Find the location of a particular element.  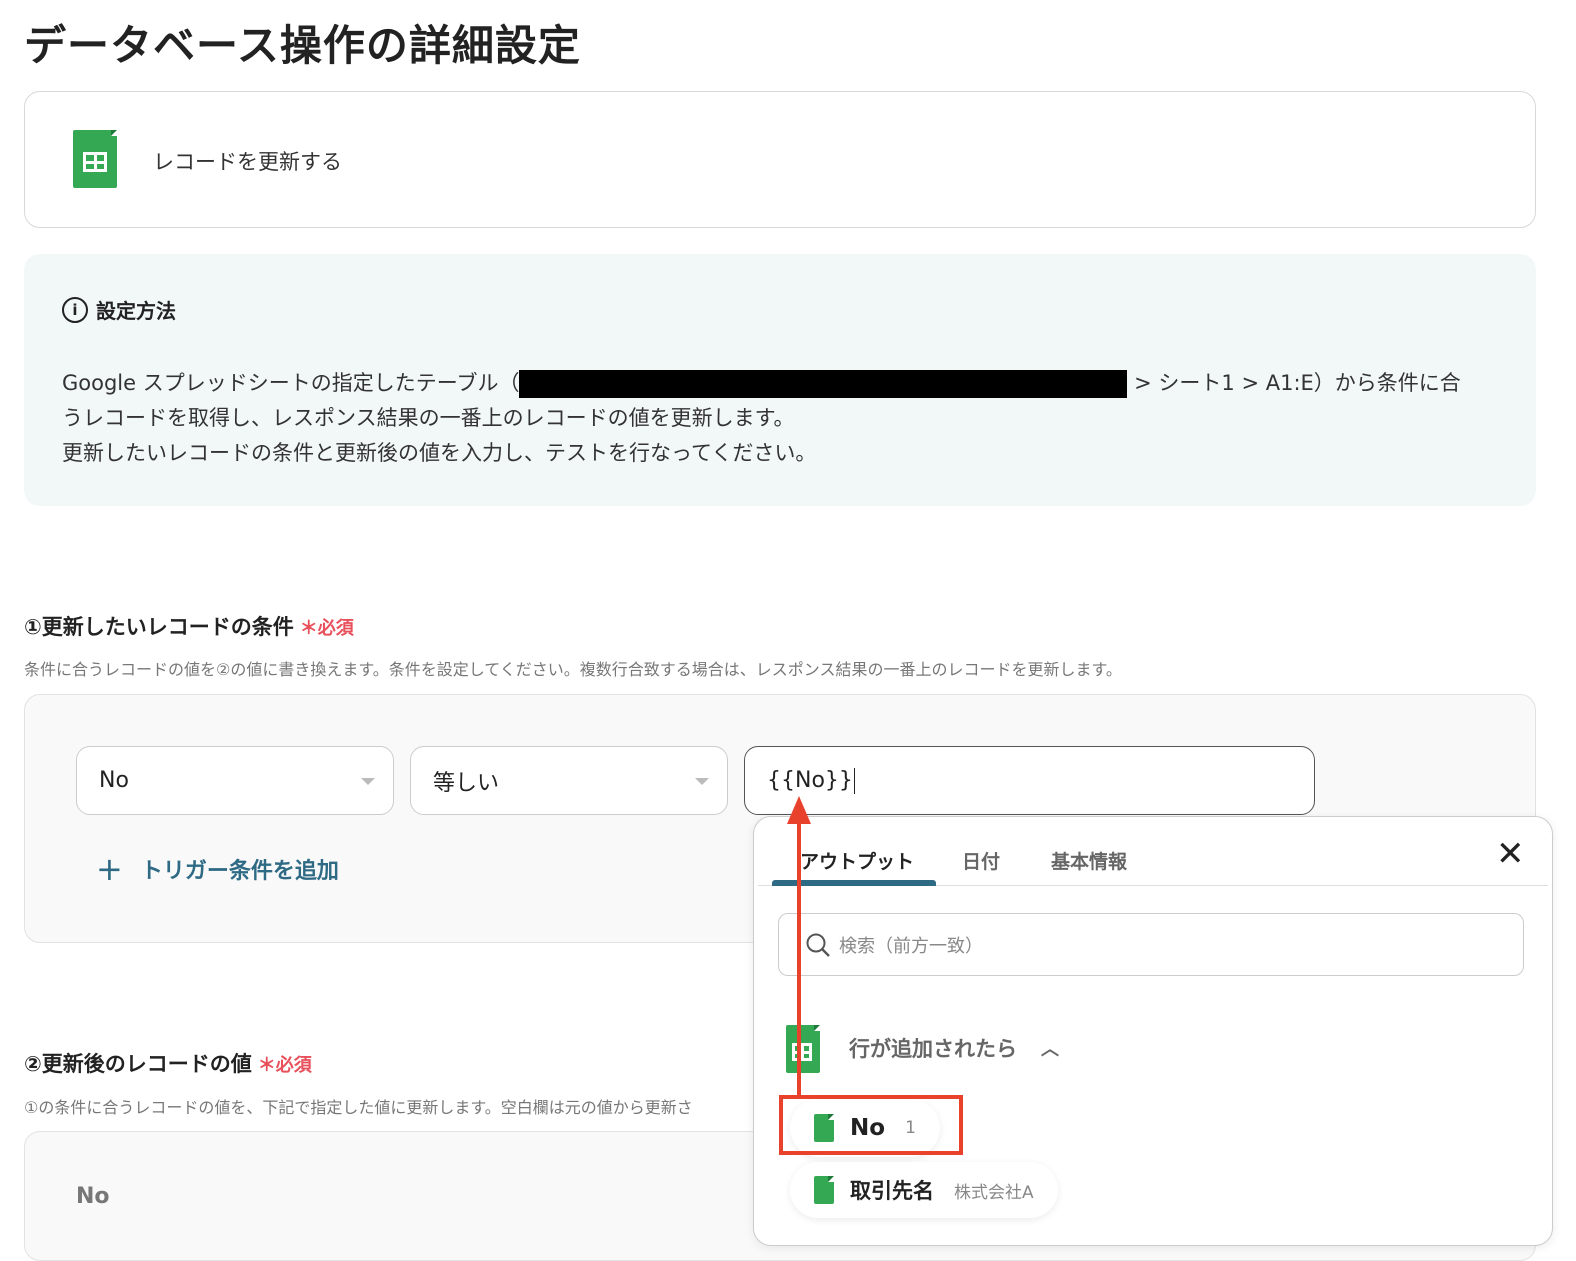

info-title-text: 設定方法 is located at coordinates (136, 311).